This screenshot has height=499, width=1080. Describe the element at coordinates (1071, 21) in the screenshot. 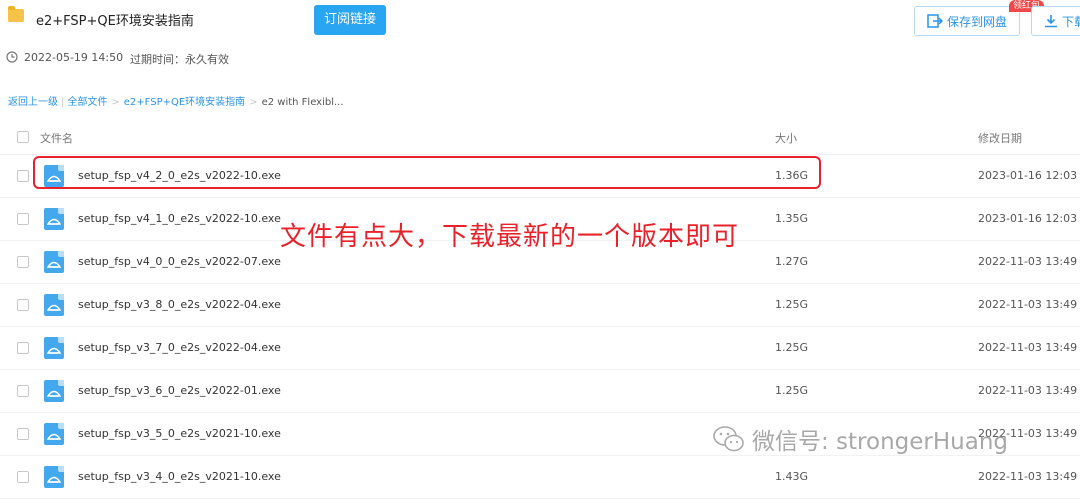

I see `download-label: 下载` at that location.